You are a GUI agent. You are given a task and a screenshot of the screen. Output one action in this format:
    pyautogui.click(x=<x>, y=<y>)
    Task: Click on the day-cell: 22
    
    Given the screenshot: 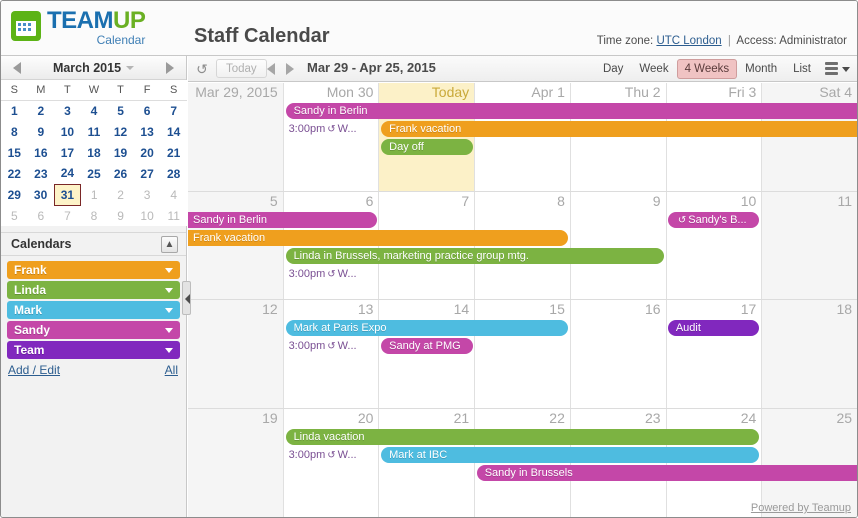 What is the action you would take?
    pyautogui.click(x=523, y=462)
    